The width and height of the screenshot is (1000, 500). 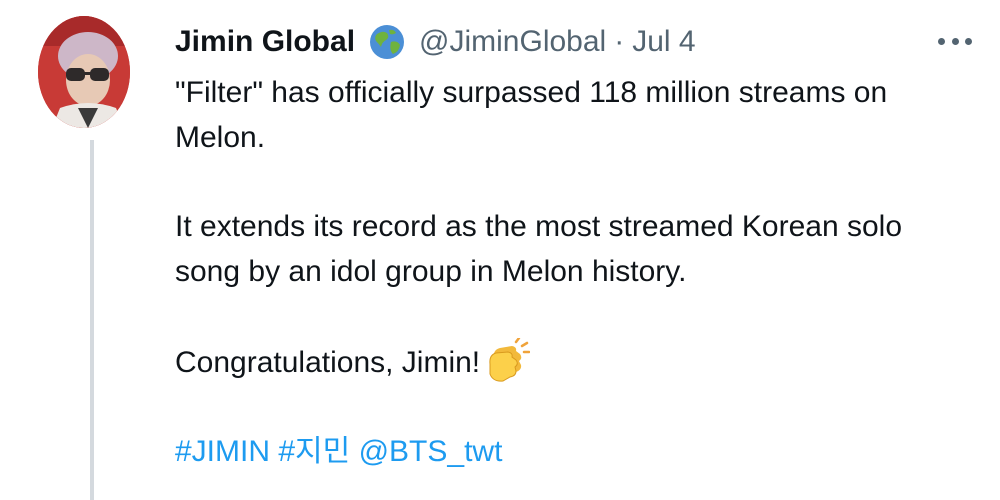 What do you see at coordinates (387, 42) in the screenshot?
I see `globe-icon` at bounding box center [387, 42].